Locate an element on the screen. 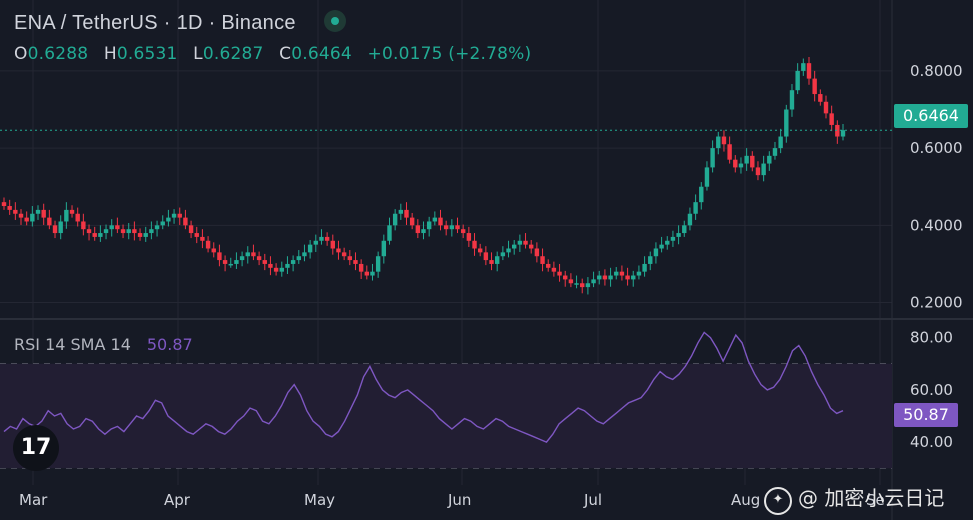 This screenshot has width=973, height=520. price-tick-label: 0.4000 is located at coordinates (936, 225).